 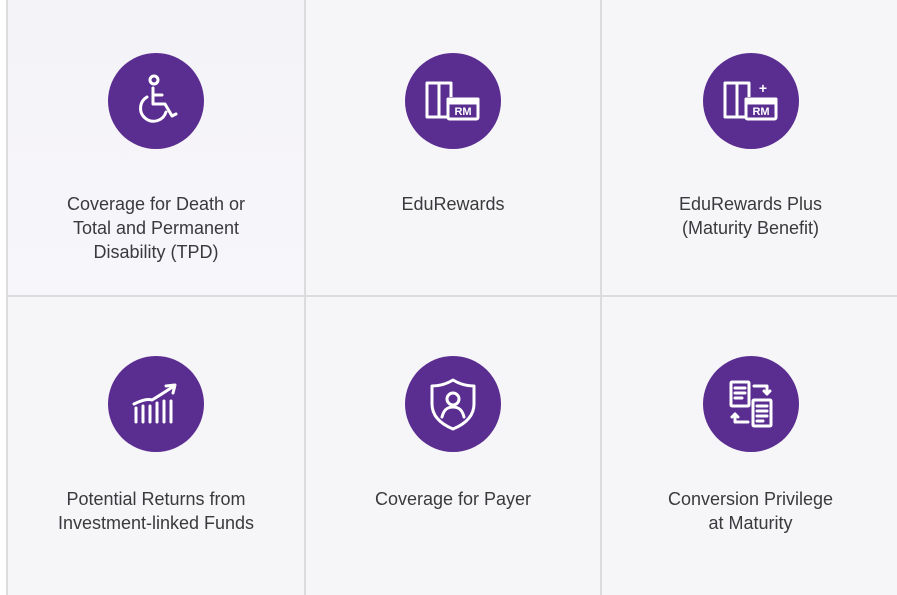 I want to click on feature-label: EduRewards, so click(x=453, y=204).